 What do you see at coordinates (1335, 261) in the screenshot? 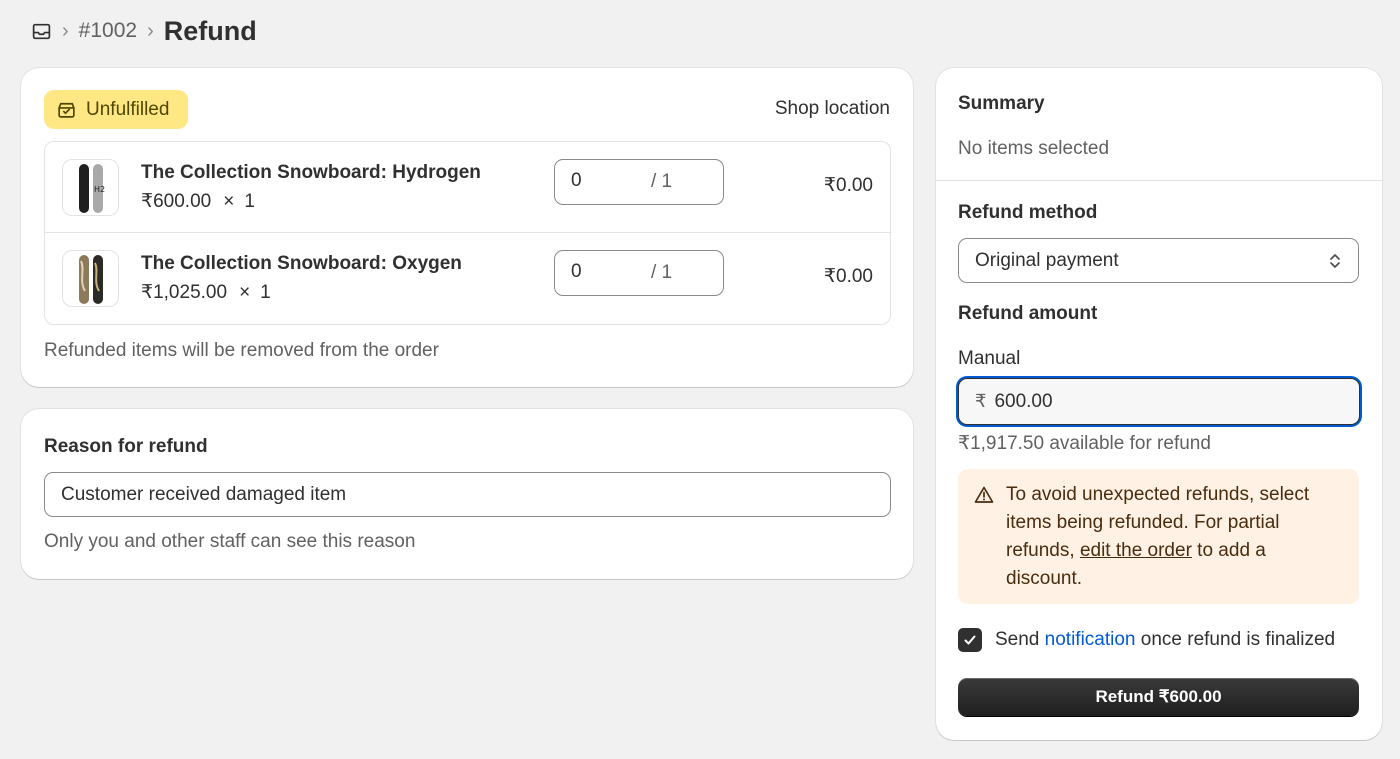
I see `select-chevron-icon` at bounding box center [1335, 261].